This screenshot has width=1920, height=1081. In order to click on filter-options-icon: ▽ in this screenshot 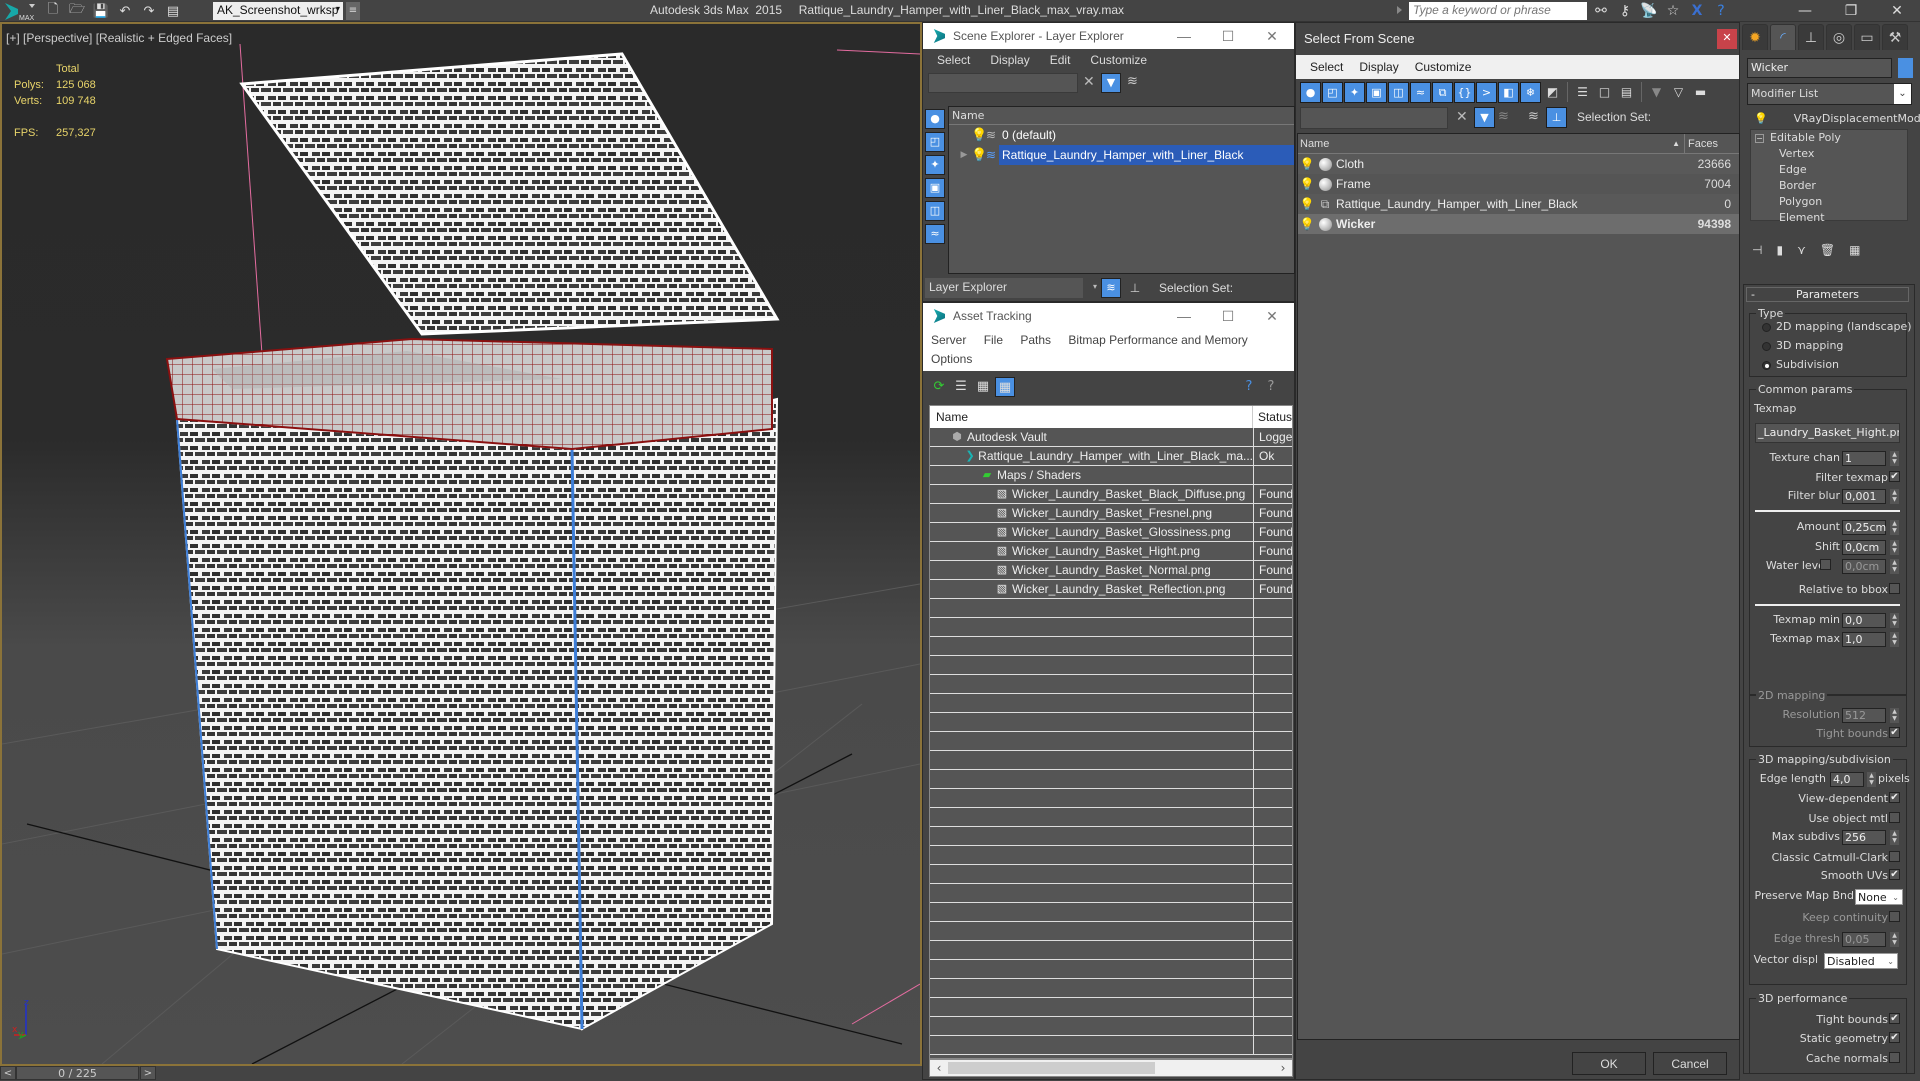, I will do `click(1678, 92)`.